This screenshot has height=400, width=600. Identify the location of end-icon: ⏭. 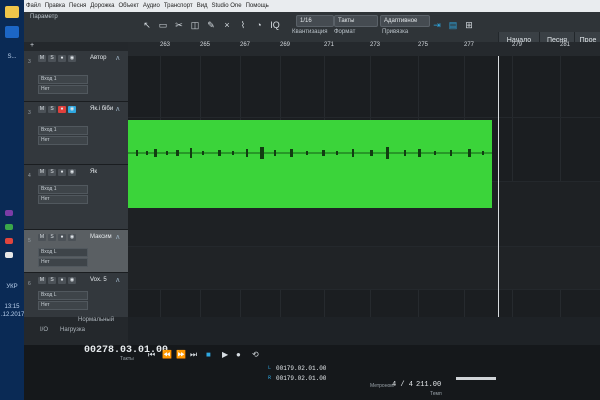
(193, 355).